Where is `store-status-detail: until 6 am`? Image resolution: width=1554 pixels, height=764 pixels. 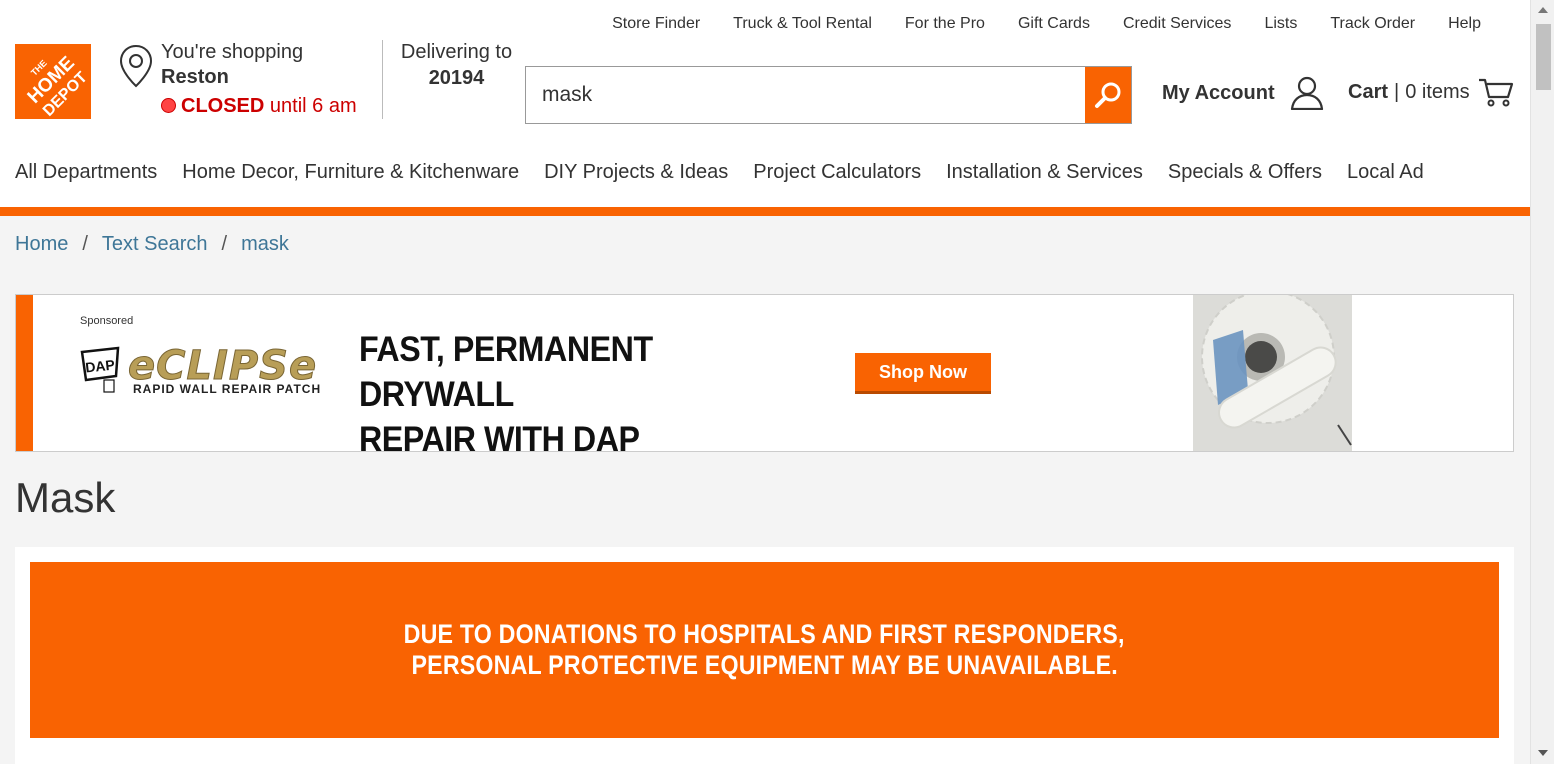 store-status-detail: until 6 am is located at coordinates (313, 106).